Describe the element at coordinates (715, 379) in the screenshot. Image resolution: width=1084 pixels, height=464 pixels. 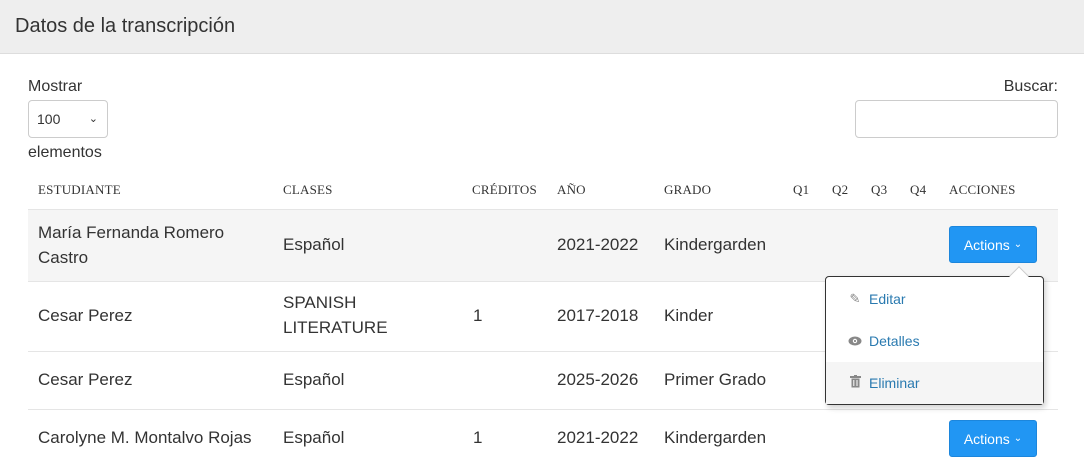
I see `cell-grade: Primer Grado` at that location.